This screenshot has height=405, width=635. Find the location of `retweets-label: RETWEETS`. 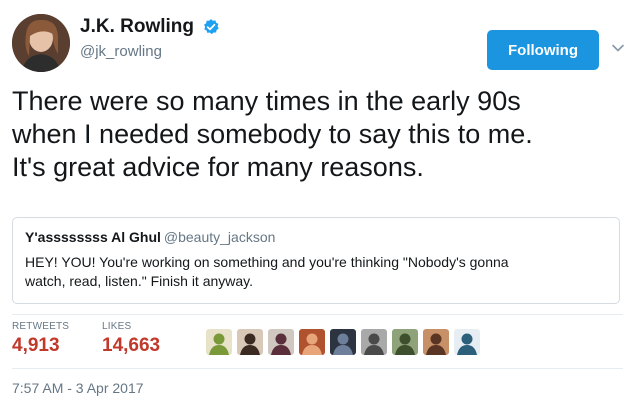

retweets-label: RETWEETS is located at coordinates (41, 326).